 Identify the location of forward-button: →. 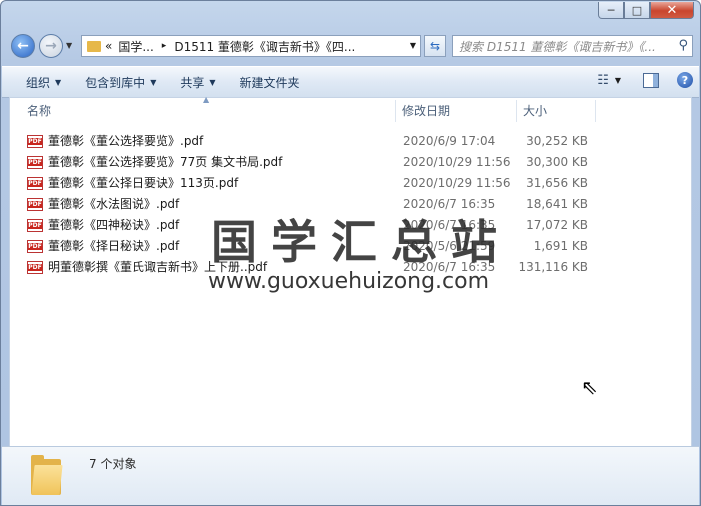
(51, 46).